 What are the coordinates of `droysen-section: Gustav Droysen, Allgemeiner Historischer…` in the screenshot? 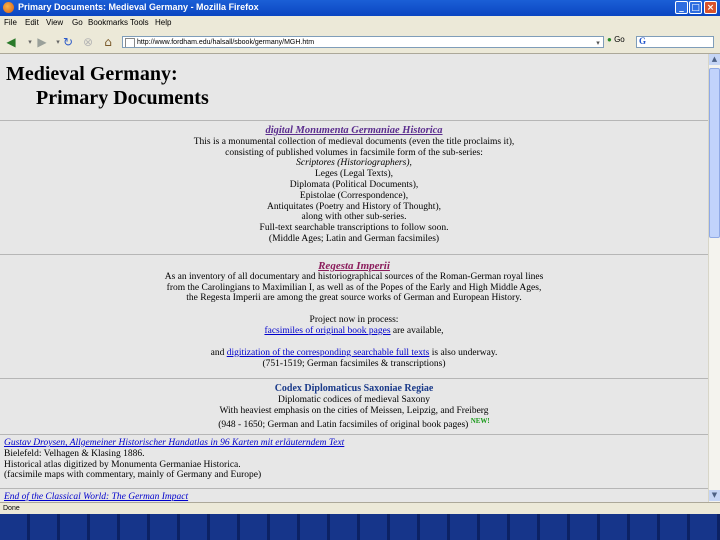 It's located at (354, 459).